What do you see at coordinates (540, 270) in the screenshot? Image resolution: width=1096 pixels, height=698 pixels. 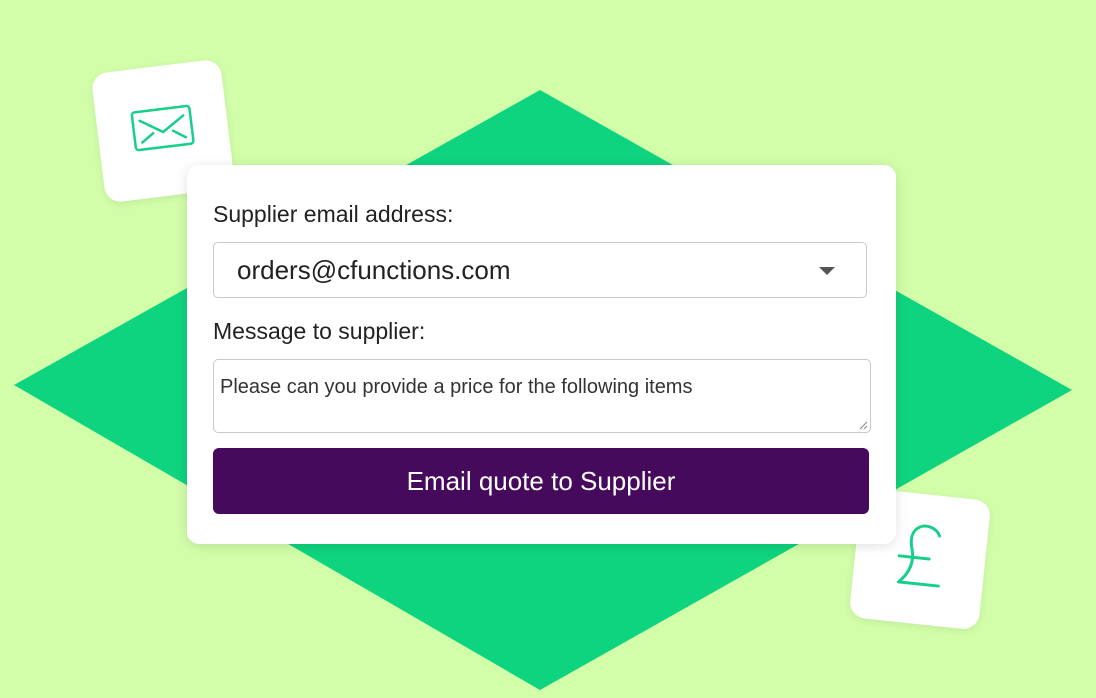 I see `supplier-email-select: orders@cfunctions.com` at bounding box center [540, 270].